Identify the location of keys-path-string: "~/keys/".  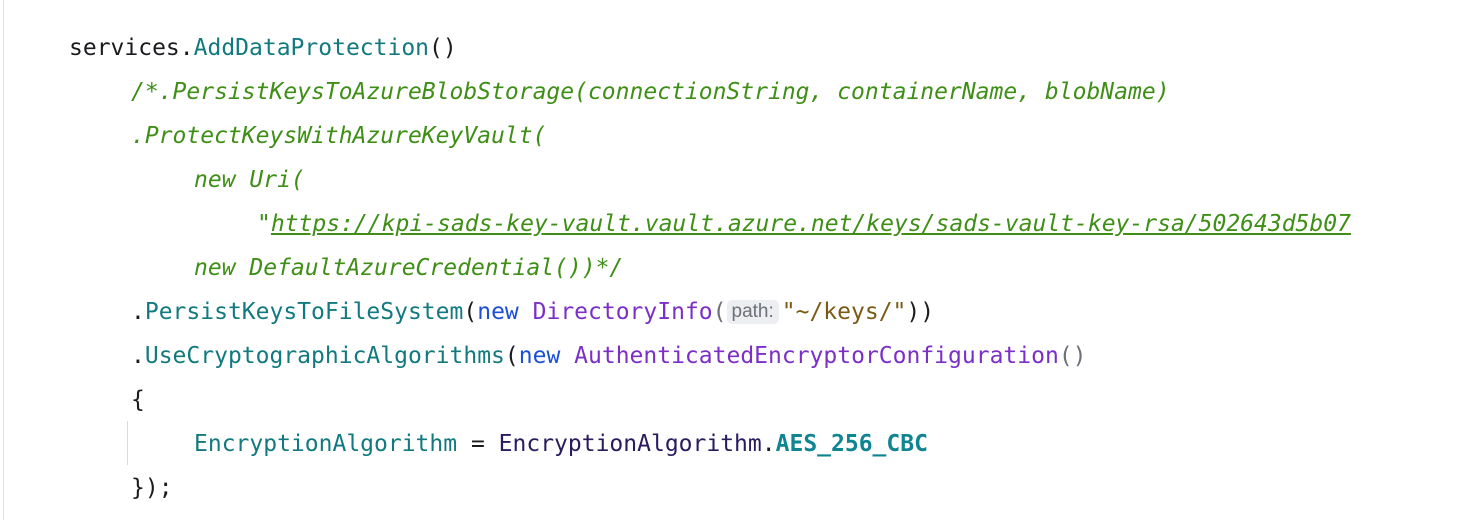
(844, 312).